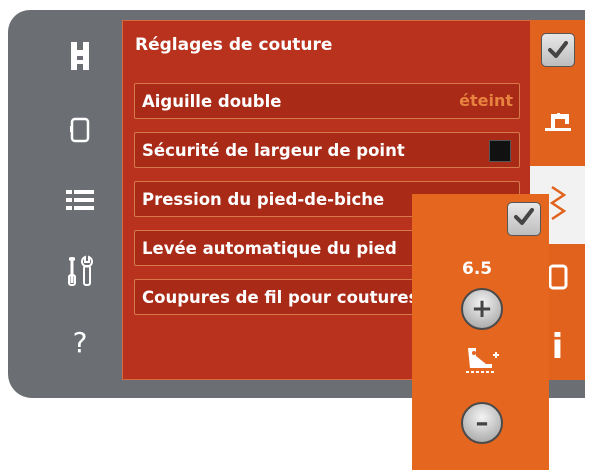 This screenshot has width=593, height=470. Describe the element at coordinates (280, 297) in the screenshot. I see `setting-label: Coupures de fil pour coutures` at that location.